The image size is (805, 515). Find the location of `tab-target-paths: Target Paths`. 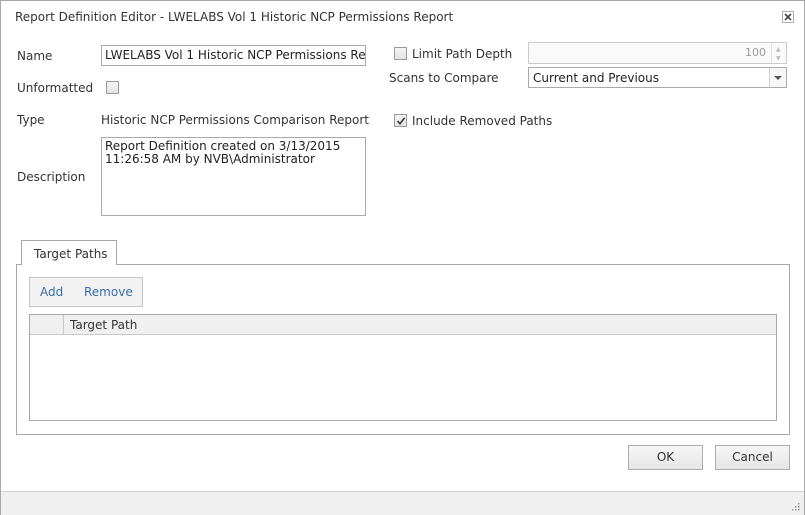

tab-target-paths: Target Paths is located at coordinates (69, 252).